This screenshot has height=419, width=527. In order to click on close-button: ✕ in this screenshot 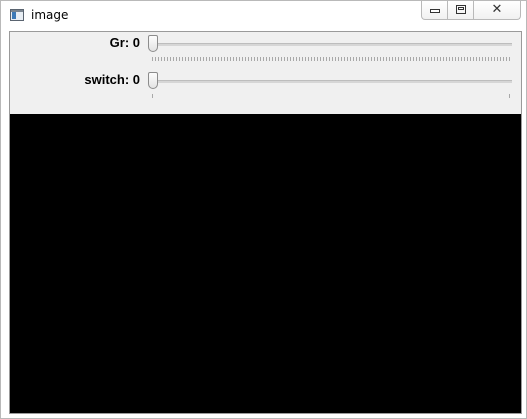, I will do `click(497, 10)`.